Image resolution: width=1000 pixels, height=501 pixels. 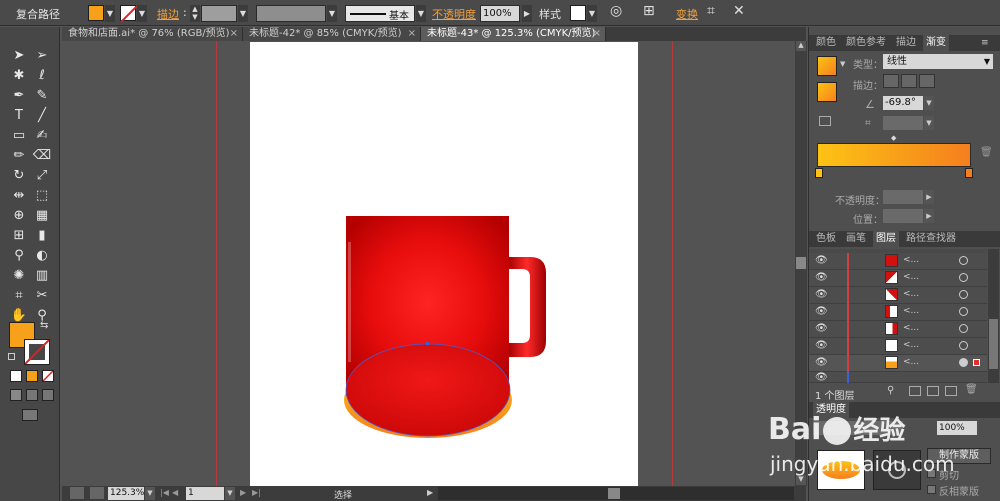 I want to click on anchor-point, so click(x=427, y=343).